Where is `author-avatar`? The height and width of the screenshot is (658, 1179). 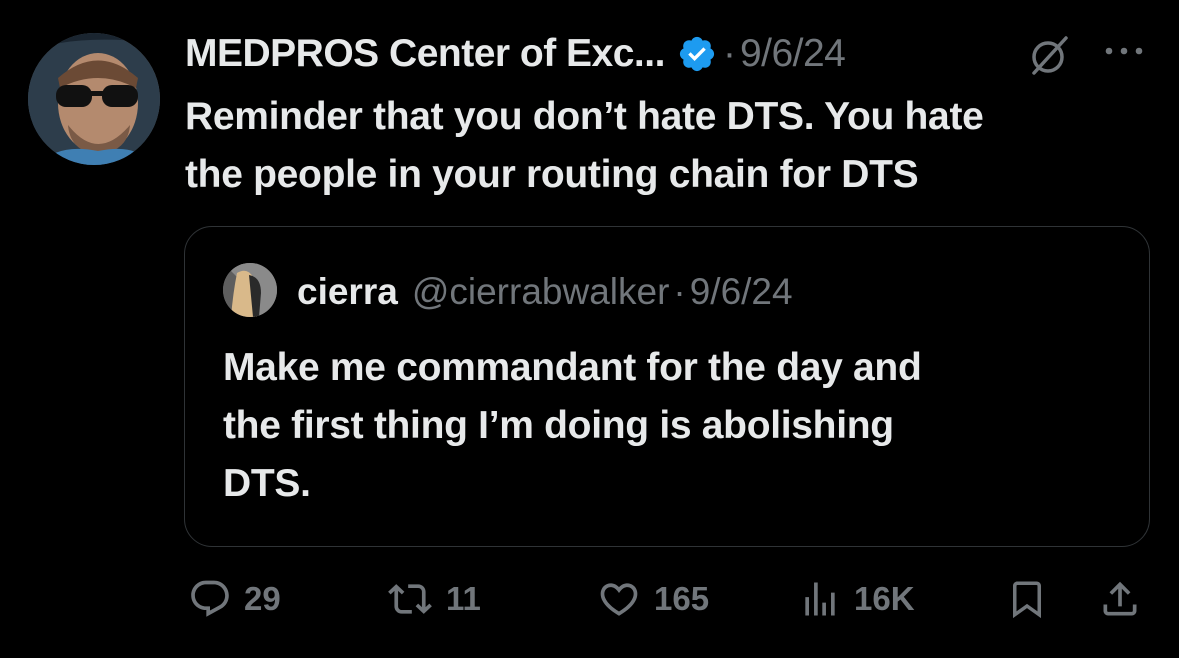
author-avatar is located at coordinates (94, 99).